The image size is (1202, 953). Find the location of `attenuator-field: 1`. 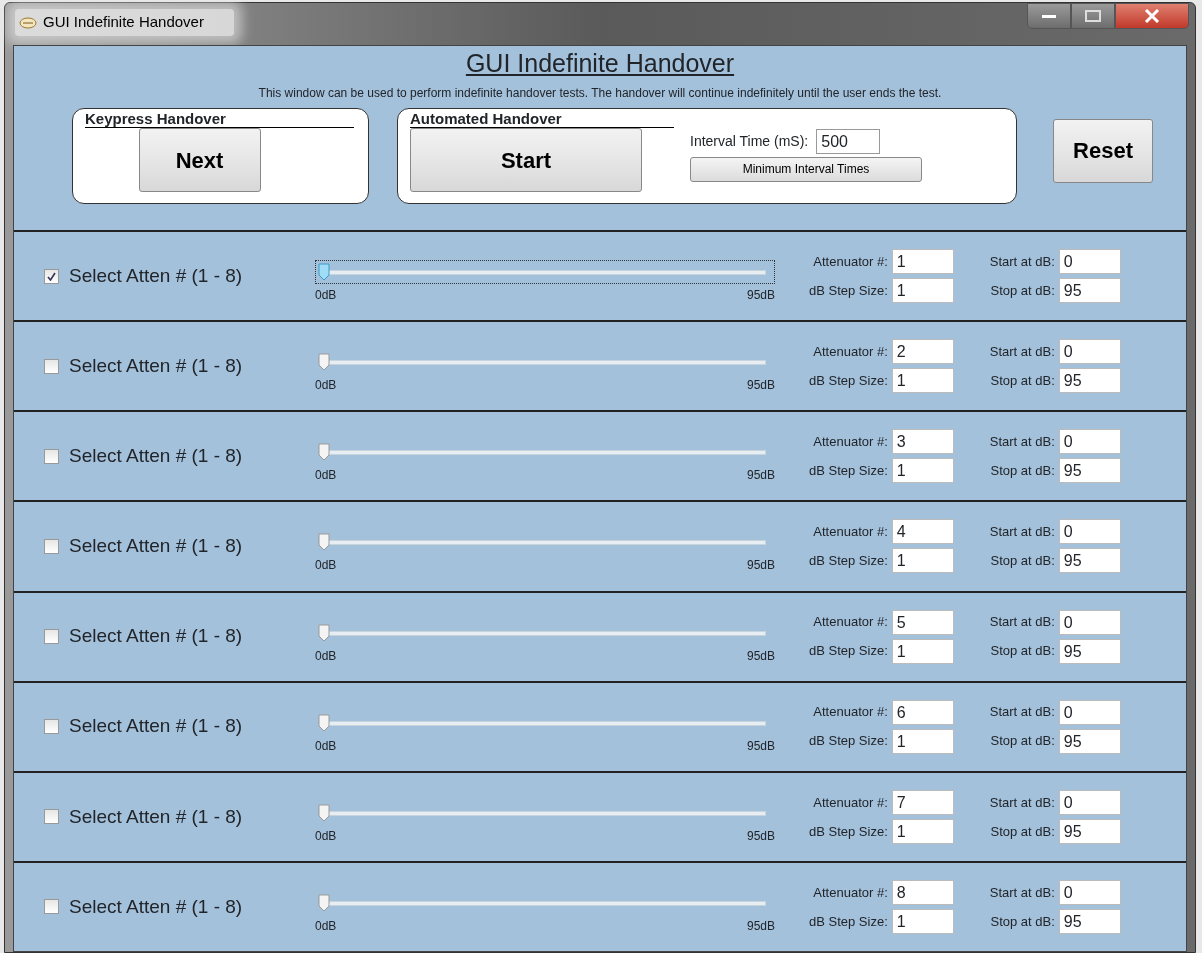

attenuator-field: 1 is located at coordinates (922, 262).